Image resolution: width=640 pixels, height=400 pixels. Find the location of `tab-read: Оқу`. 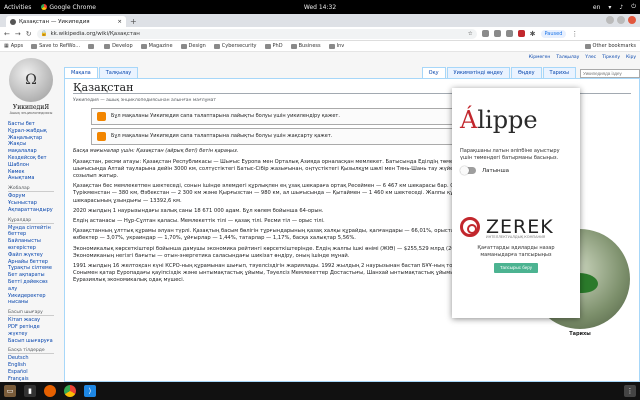

tab-read: Оқу is located at coordinates (433, 72).